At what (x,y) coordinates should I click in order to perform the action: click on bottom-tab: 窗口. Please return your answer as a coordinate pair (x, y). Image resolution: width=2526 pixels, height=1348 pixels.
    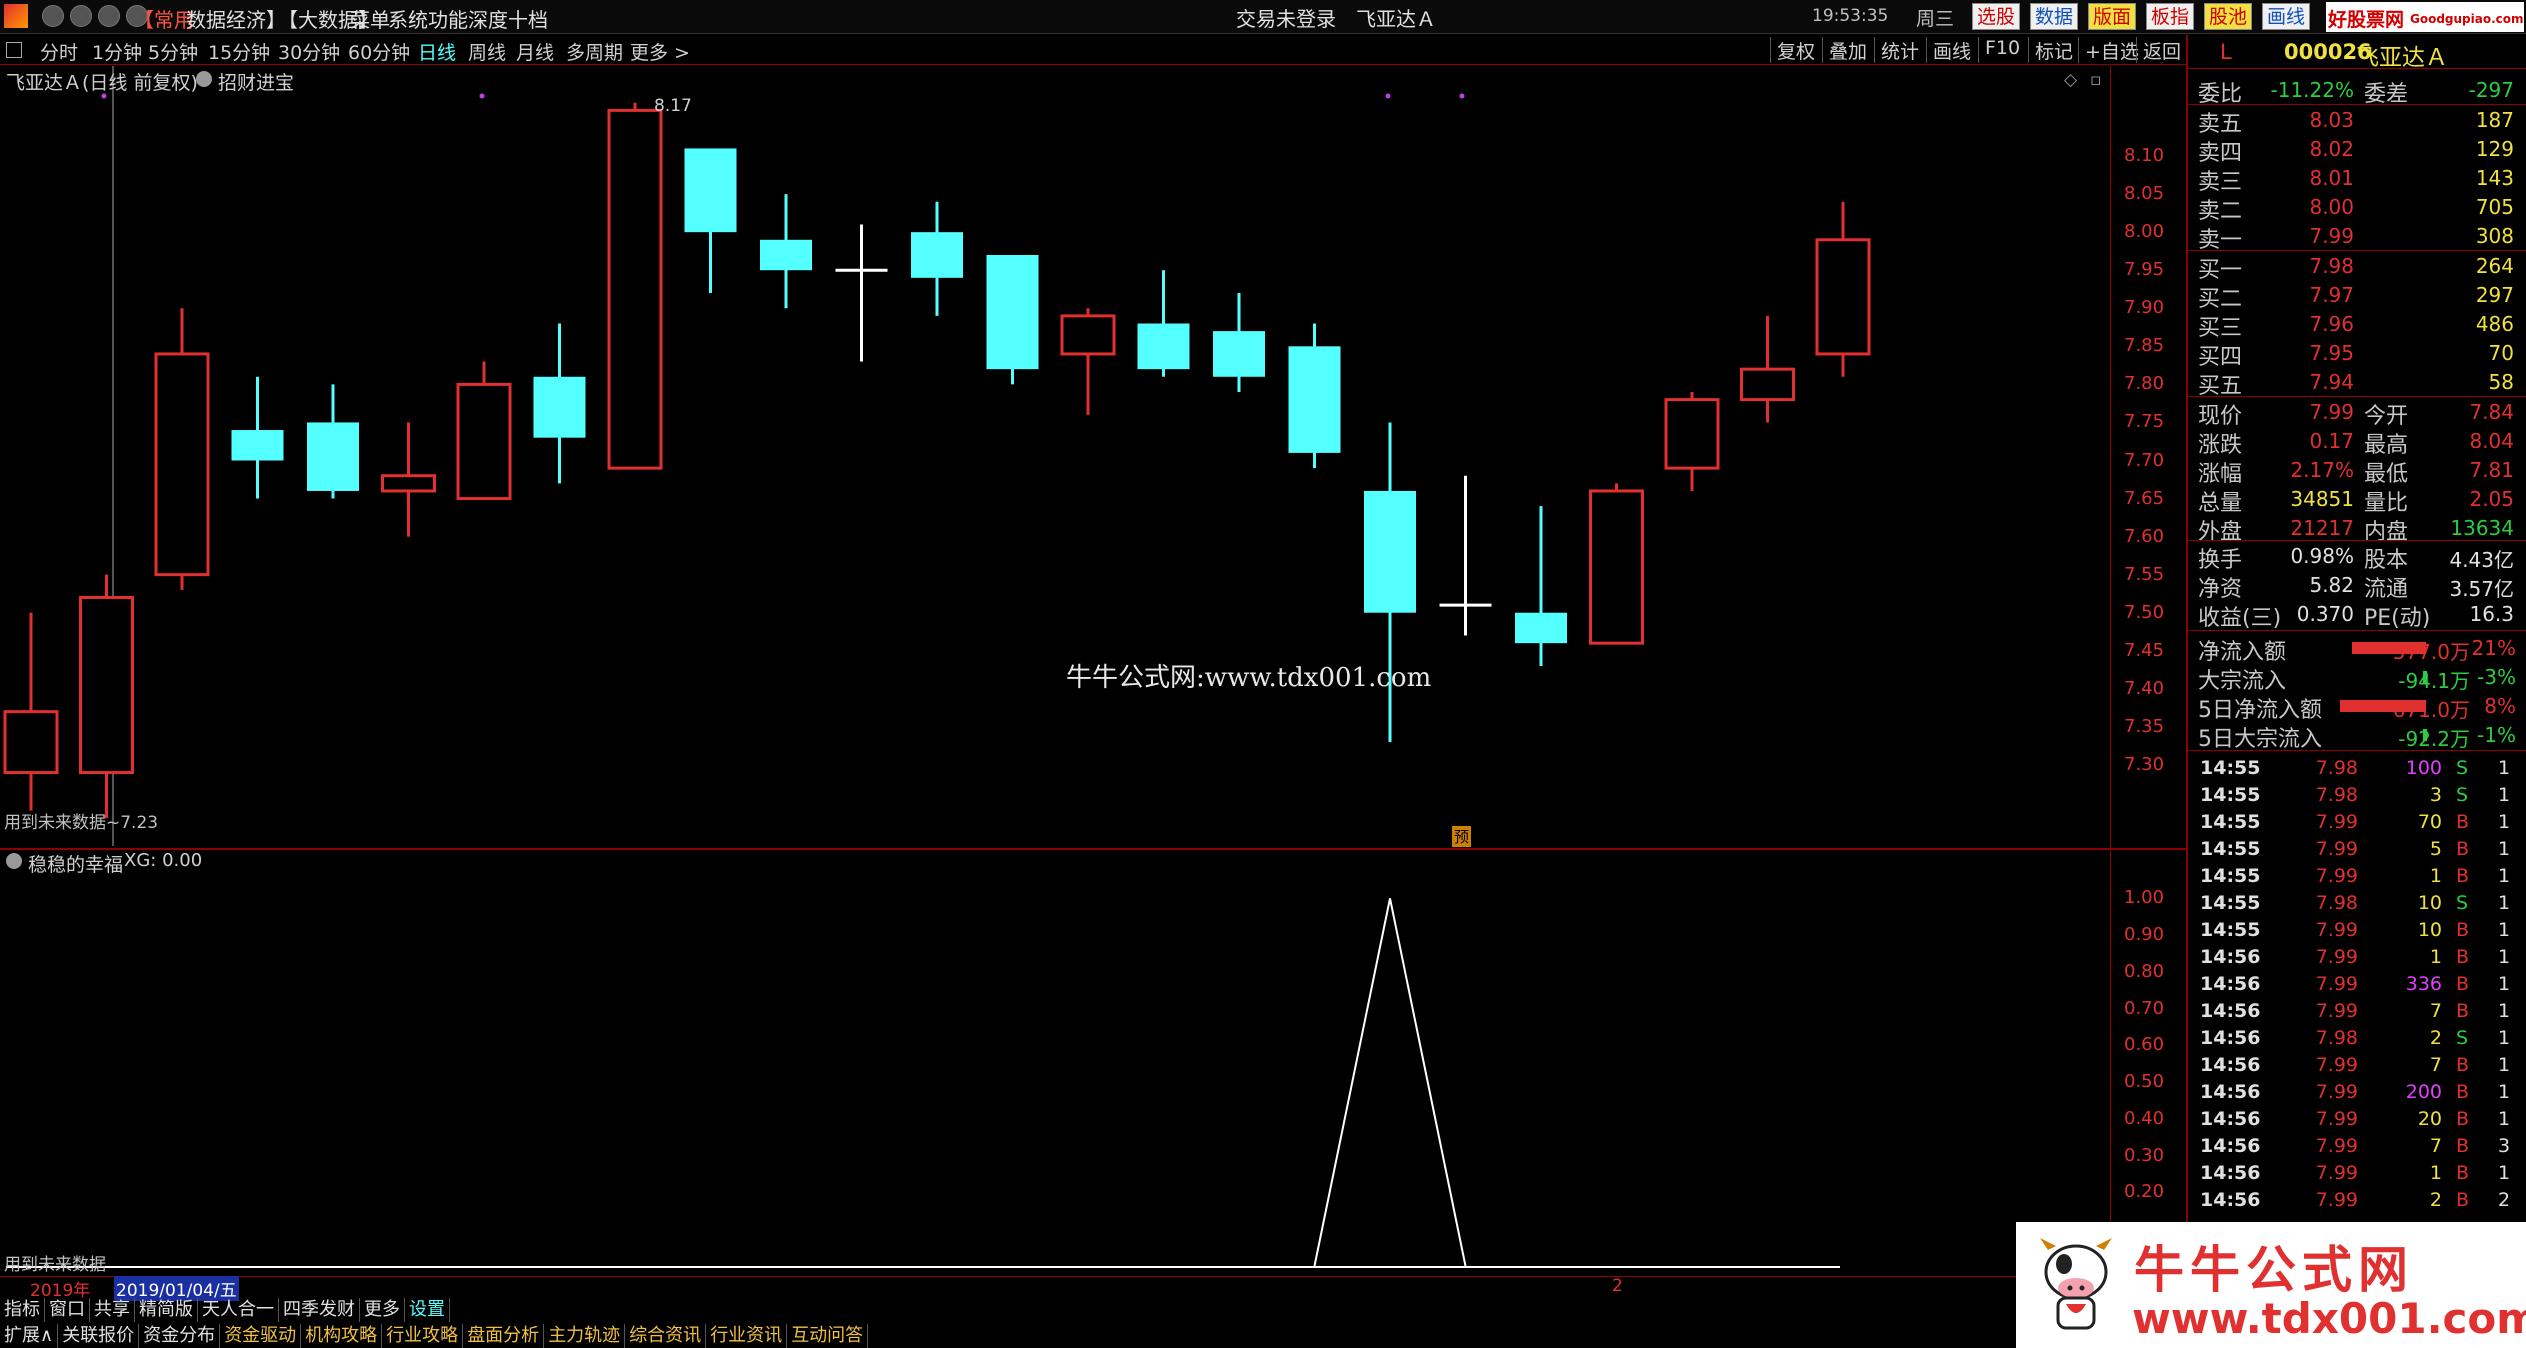
    Looking at the image, I should click on (67, 1310).